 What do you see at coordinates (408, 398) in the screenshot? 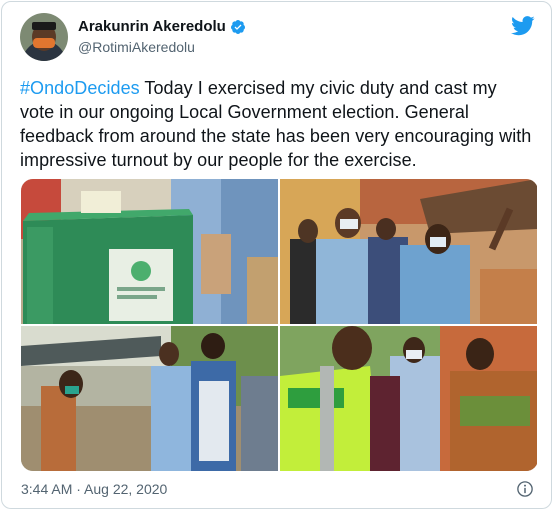
I see `officials-photo` at bounding box center [408, 398].